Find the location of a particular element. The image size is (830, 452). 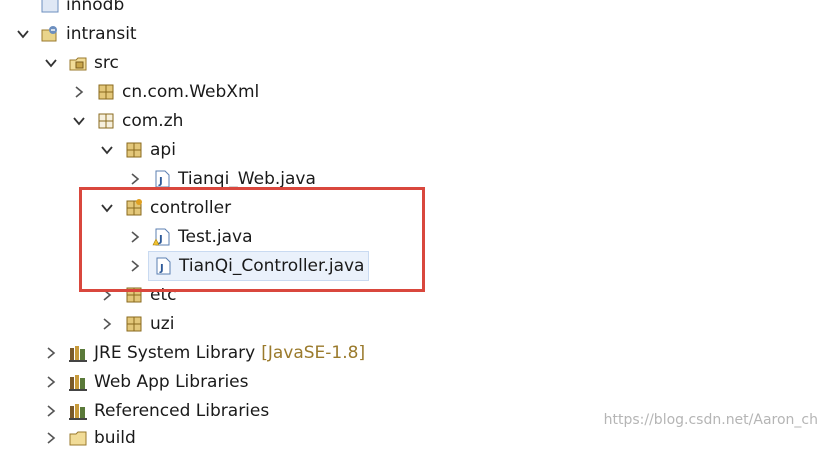

tree-item-label: intransit is located at coordinates (101, 34).